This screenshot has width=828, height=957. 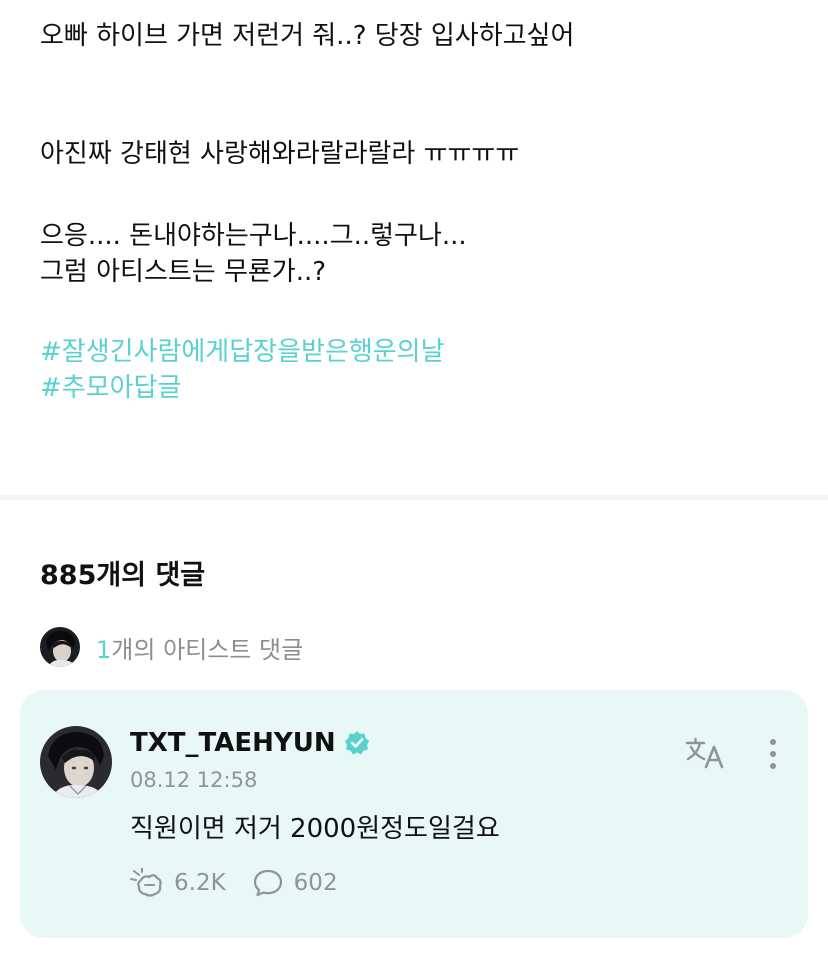 I want to click on reply-button: 602, so click(x=295, y=883).